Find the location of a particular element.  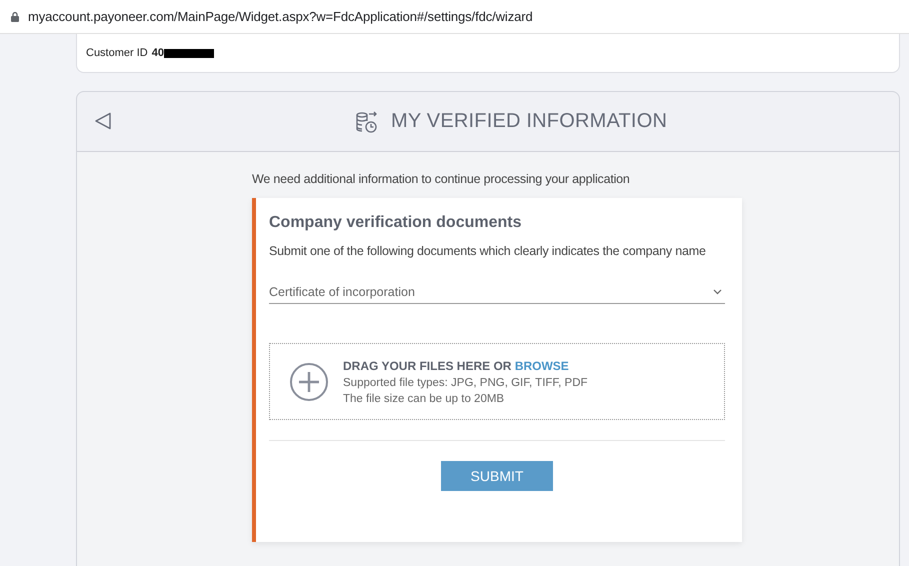

customer-id-label: Customer ID is located at coordinates (117, 53).